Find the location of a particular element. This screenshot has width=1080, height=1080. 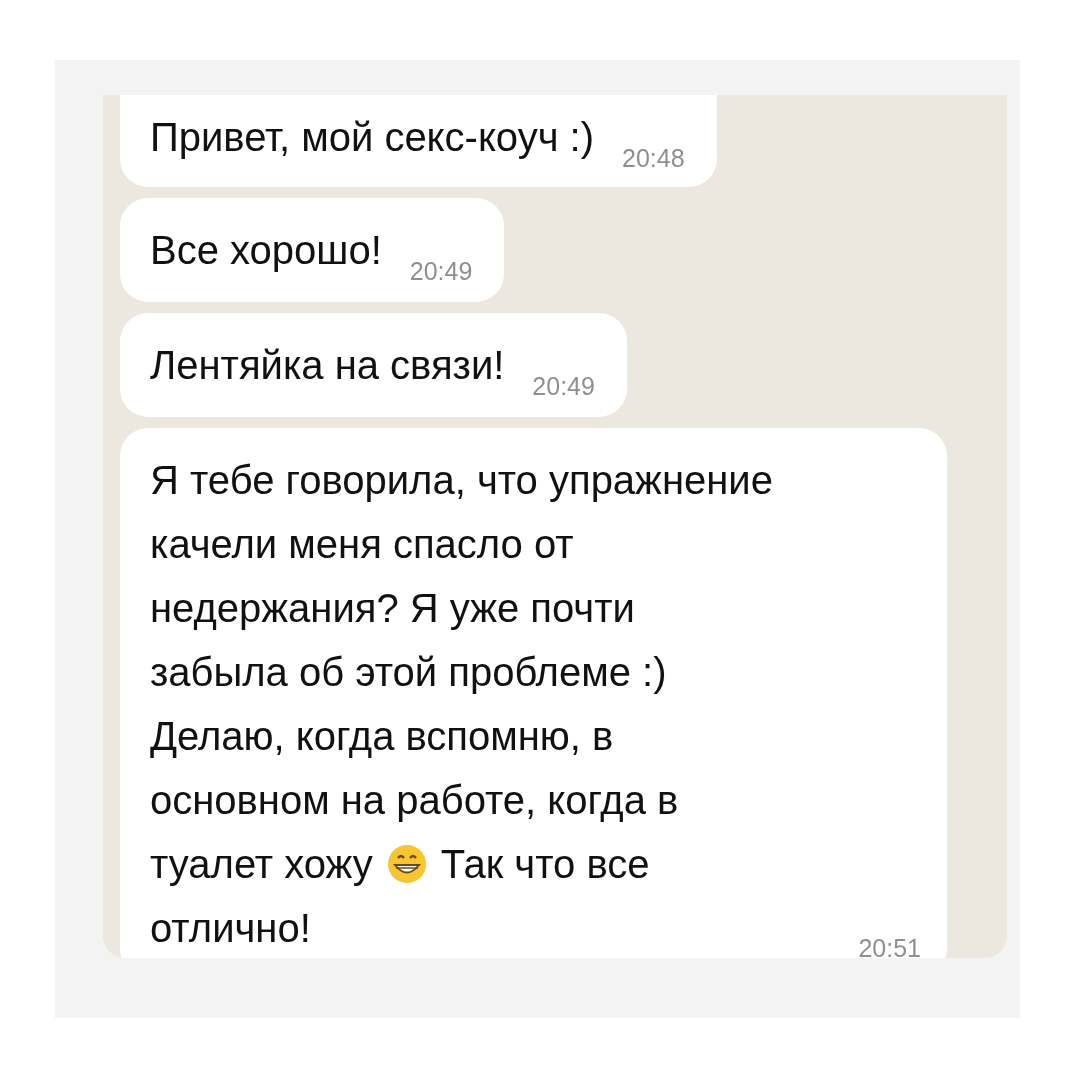

message-text: Делаю, когда вспомню, в is located at coordinates (382, 736).